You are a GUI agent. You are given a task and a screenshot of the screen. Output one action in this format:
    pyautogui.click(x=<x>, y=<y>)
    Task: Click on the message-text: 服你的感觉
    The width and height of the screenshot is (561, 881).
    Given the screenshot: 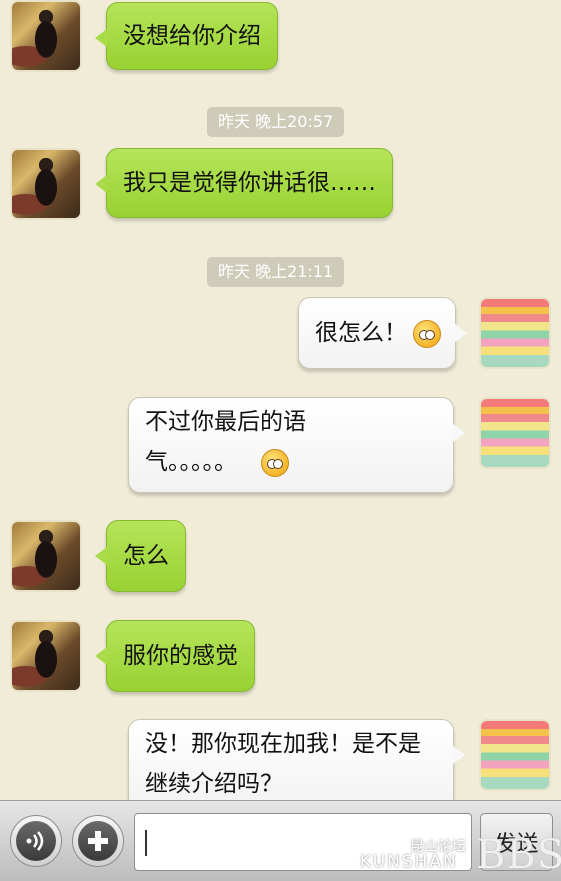 What is the action you would take?
    pyautogui.click(x=180, y=656)
    